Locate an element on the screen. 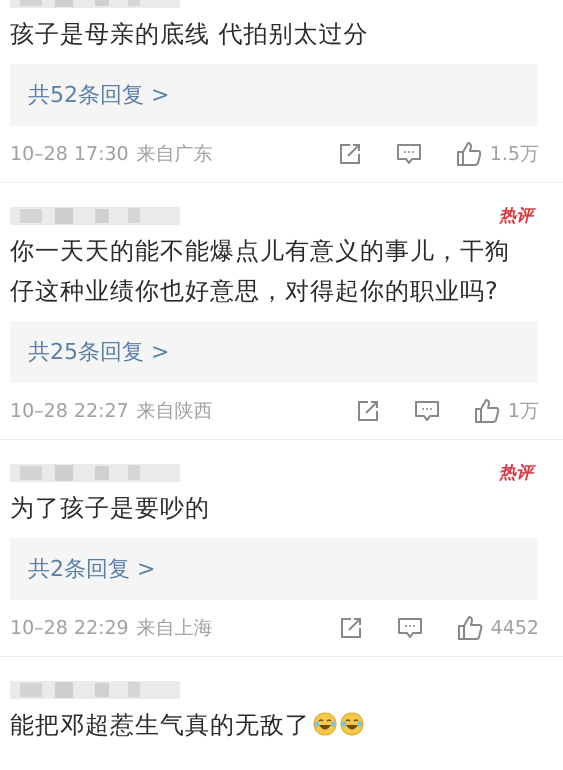 The image size is (563, 770). comment-location: 来自陕西 is located at coordinates (174, 411).